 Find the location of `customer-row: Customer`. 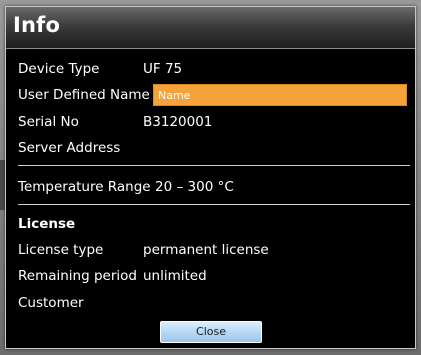

customer-row: Customer is located at coordinates (214, 303).